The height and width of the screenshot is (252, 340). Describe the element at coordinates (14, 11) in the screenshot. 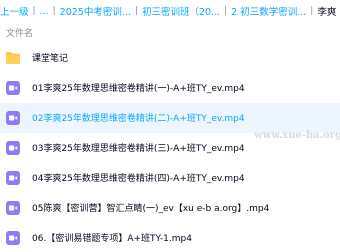

I see `breadcrumb-up-level: 上一级` at that location.